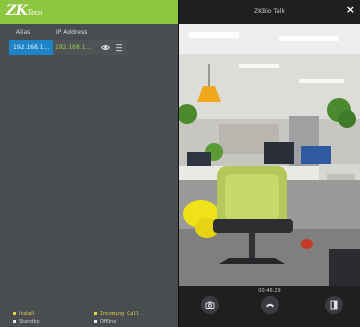  I want to click on eye-icon, so click(105, 47).